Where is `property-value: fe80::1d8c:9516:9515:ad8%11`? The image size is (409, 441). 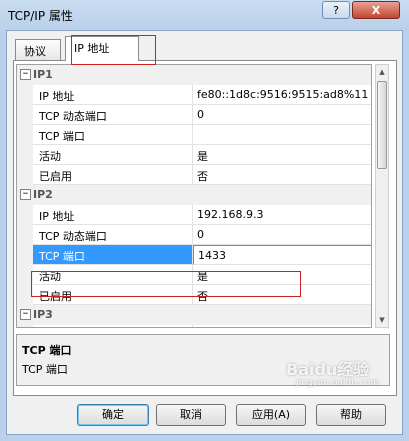 property-value: fe80::1d8c:9516:9515:ad8%11 is located at coordinates (282, 95).